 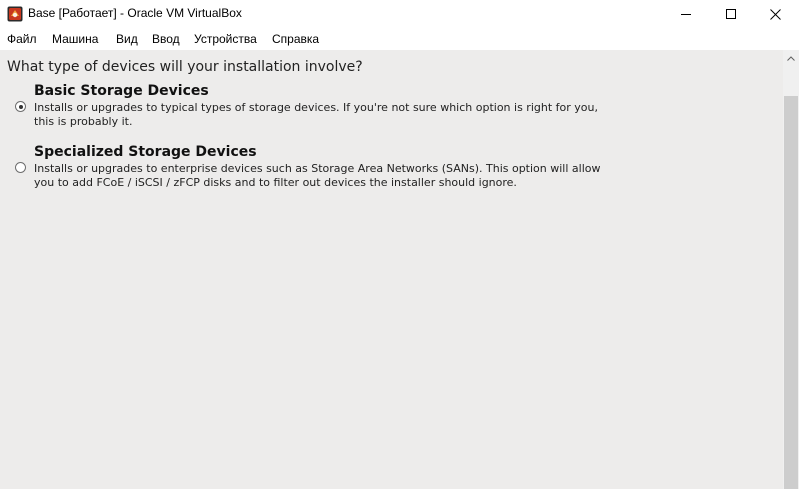 I want to click on menu-view: Вид, so click(x=127, y=39).